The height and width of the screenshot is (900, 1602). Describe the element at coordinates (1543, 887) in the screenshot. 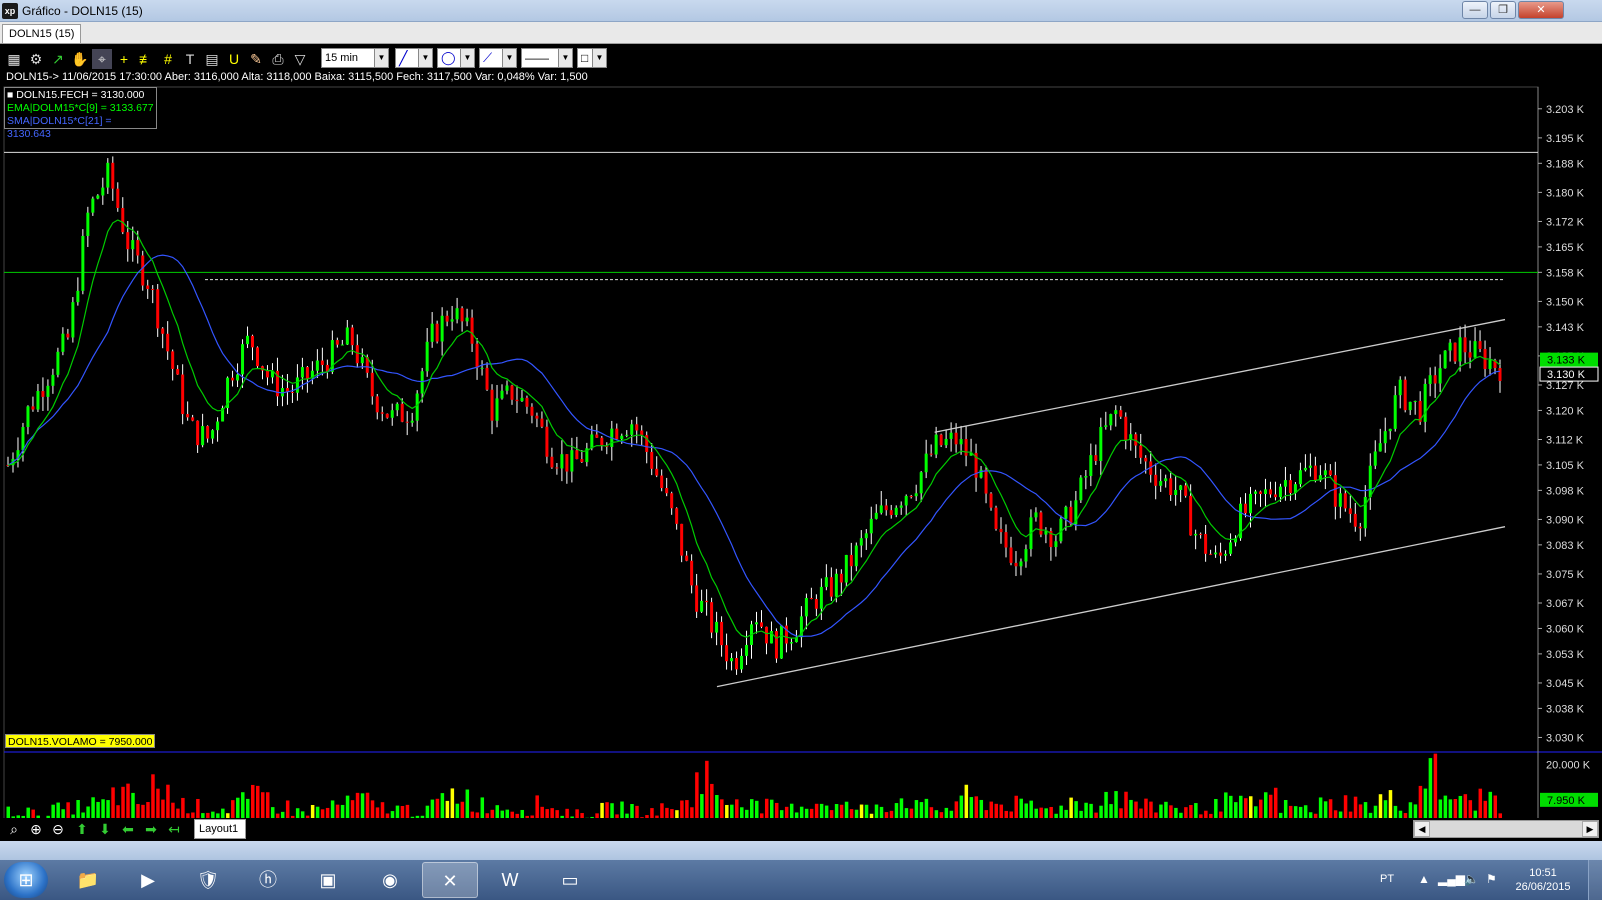

I see `clock-date: 26/06/2015` at that location.